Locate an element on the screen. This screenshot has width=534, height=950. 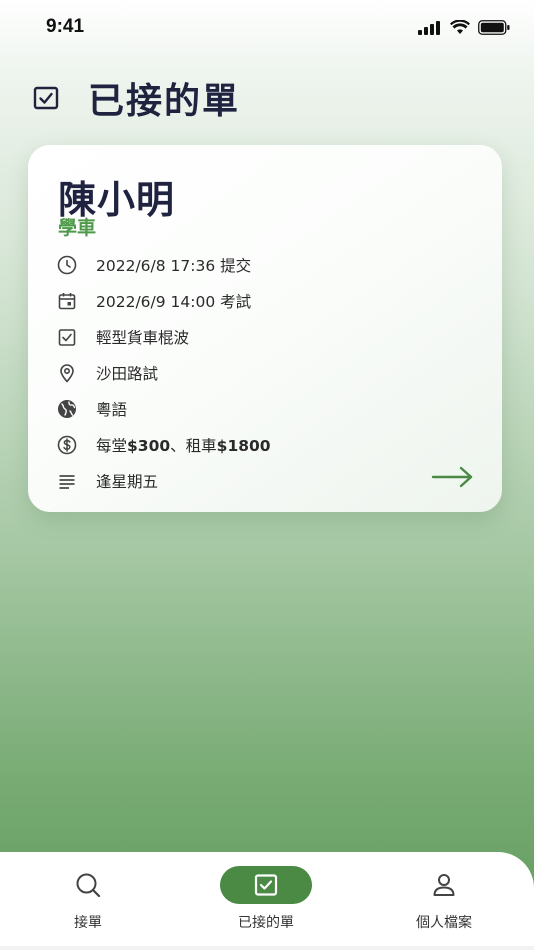
calendar-icon is located at coordinates (67, 301).